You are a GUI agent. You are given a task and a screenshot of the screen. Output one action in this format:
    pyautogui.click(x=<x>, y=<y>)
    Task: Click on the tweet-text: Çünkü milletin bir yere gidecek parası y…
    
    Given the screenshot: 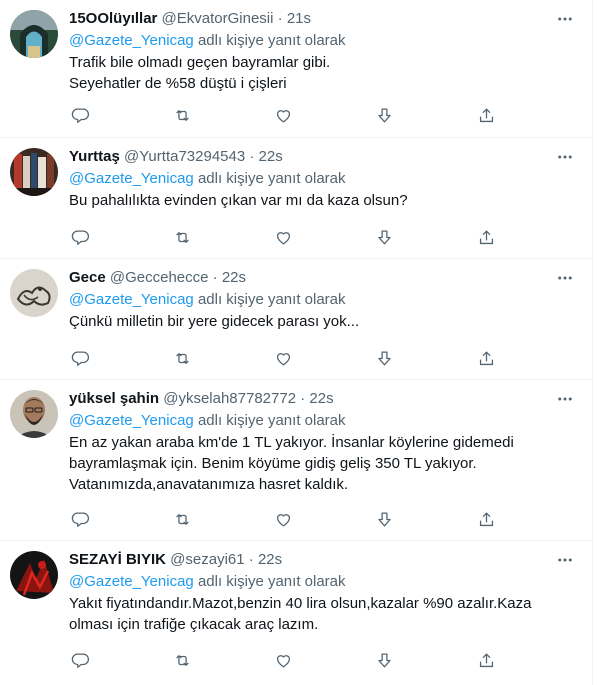 What is the action you would take?
    pyautogui.click(x=321, y=321)
    